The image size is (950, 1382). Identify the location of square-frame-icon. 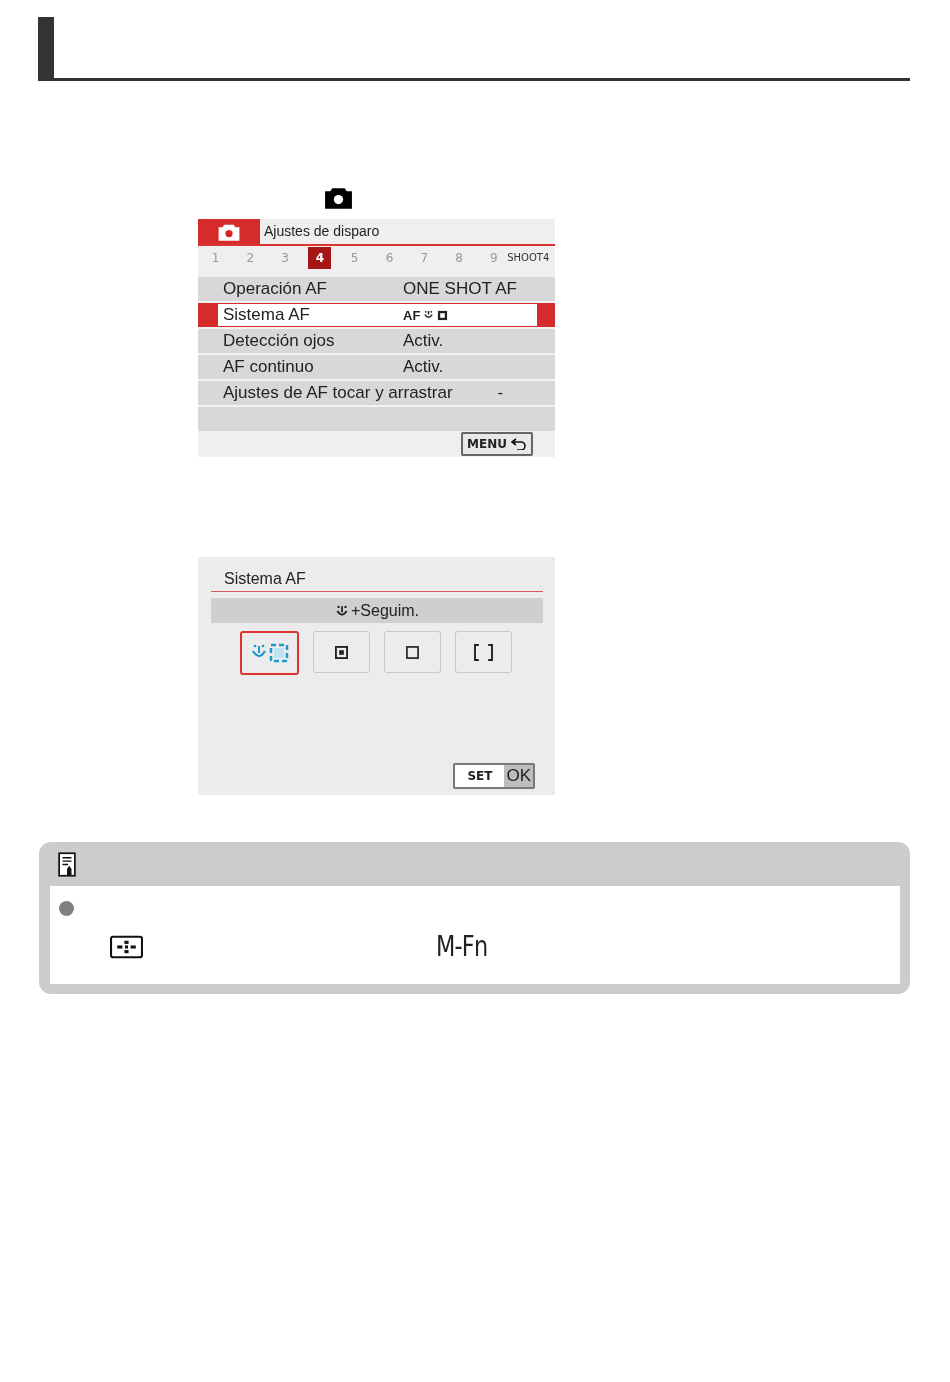
(412, 652).